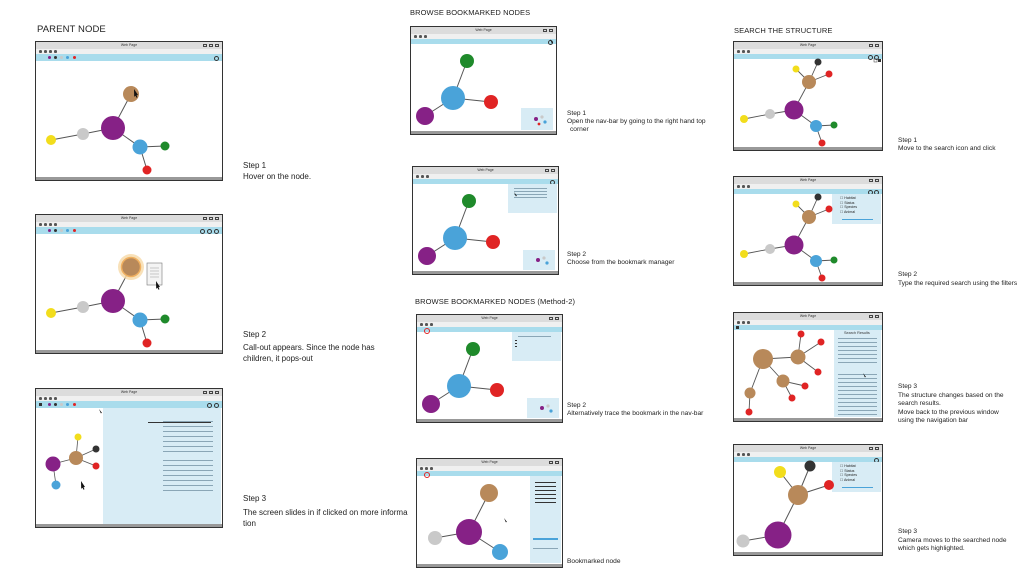  What do you see at coordinates (933, 420) in the screenshot?
I see `caption-text: using the navigation bar` at bounding box center [933, 420].